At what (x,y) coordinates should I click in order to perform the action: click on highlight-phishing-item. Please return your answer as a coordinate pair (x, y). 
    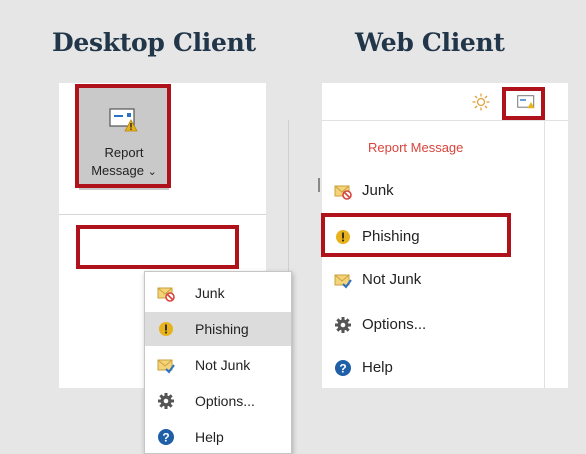
    Looking at the image, I should click on (157, 247).